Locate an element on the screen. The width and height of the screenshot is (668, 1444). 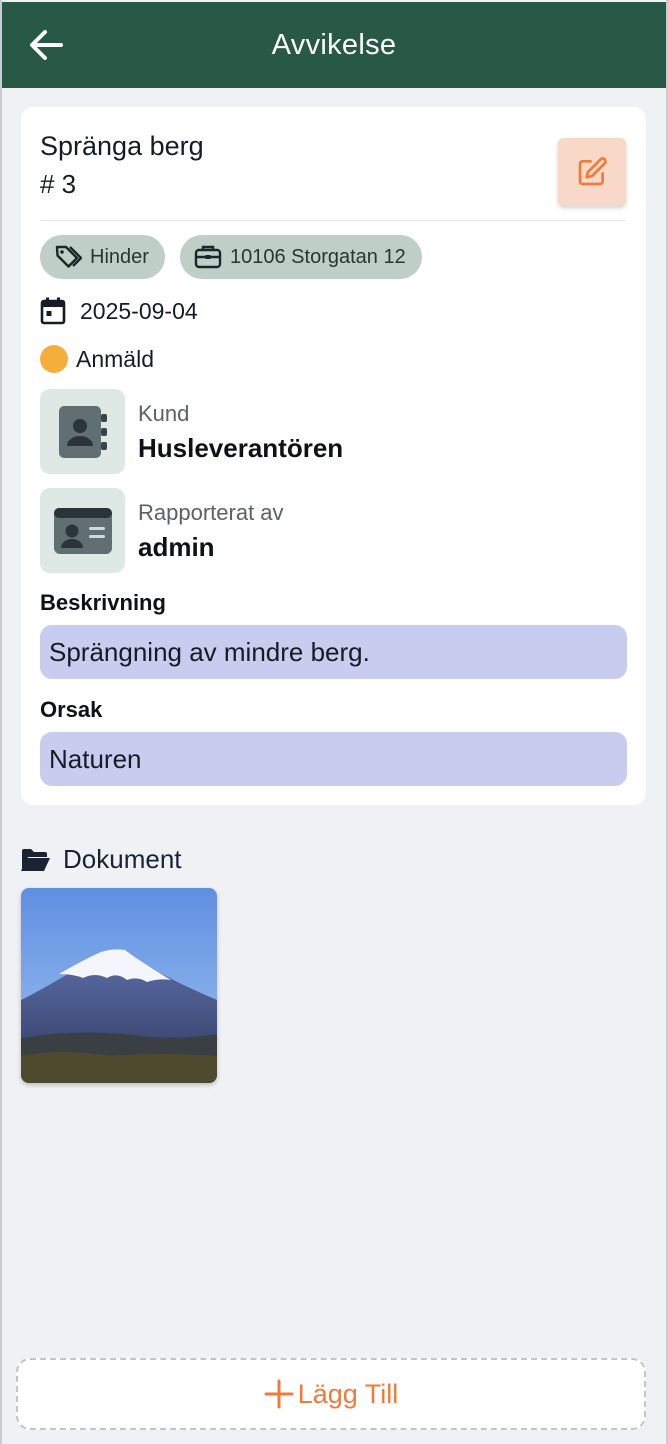
back-button is located at coordinates (46, 45).